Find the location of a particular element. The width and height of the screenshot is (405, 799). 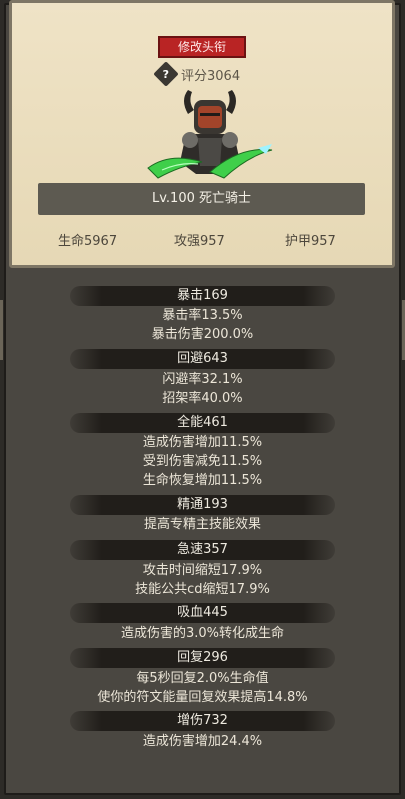

stat-line: 攻击时间缩短17.9% is located at coordinates (202, 570).